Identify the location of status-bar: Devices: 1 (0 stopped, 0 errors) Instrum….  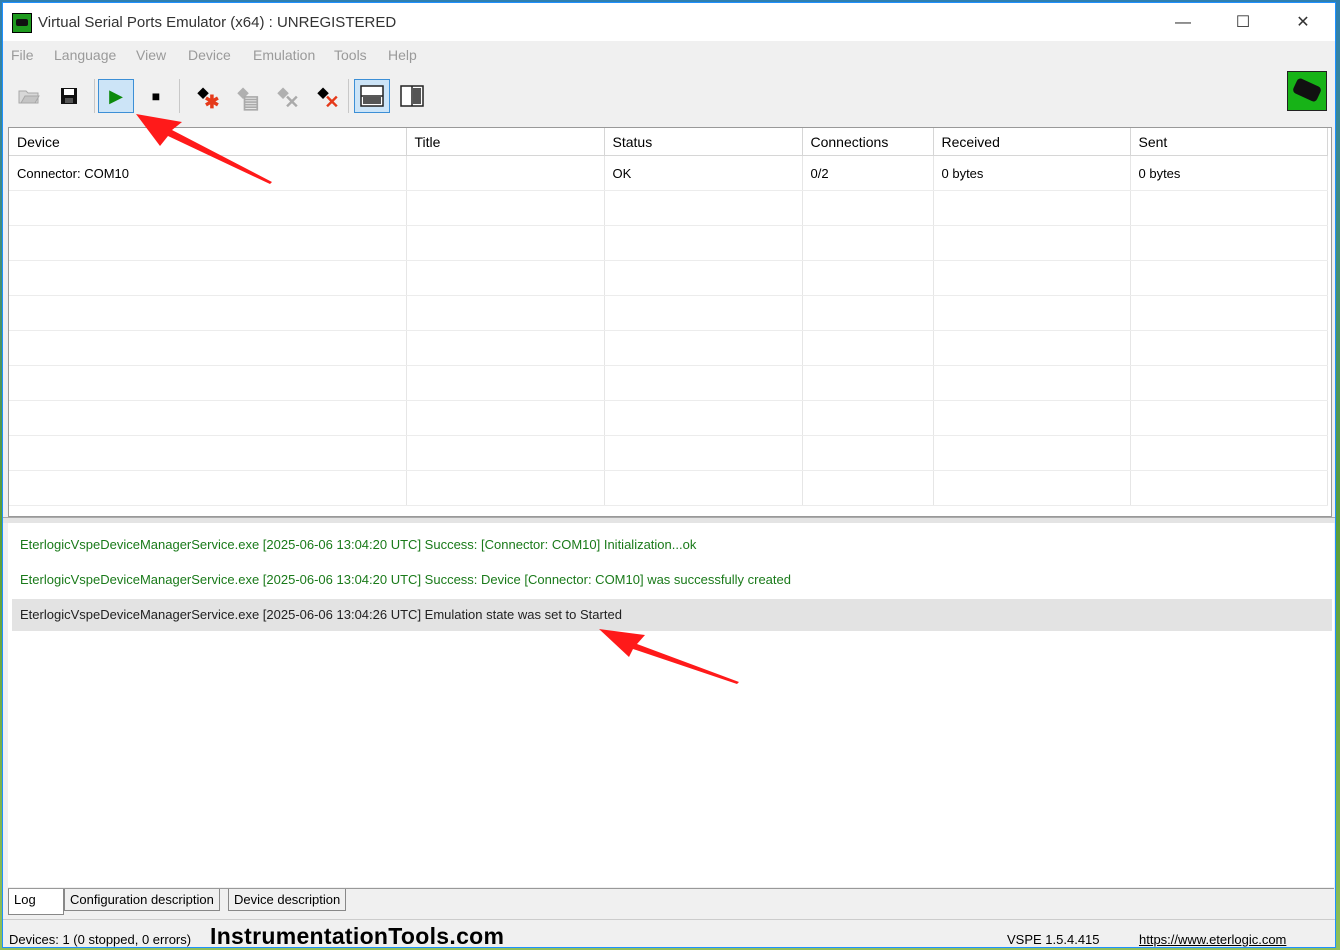
(669, 934).